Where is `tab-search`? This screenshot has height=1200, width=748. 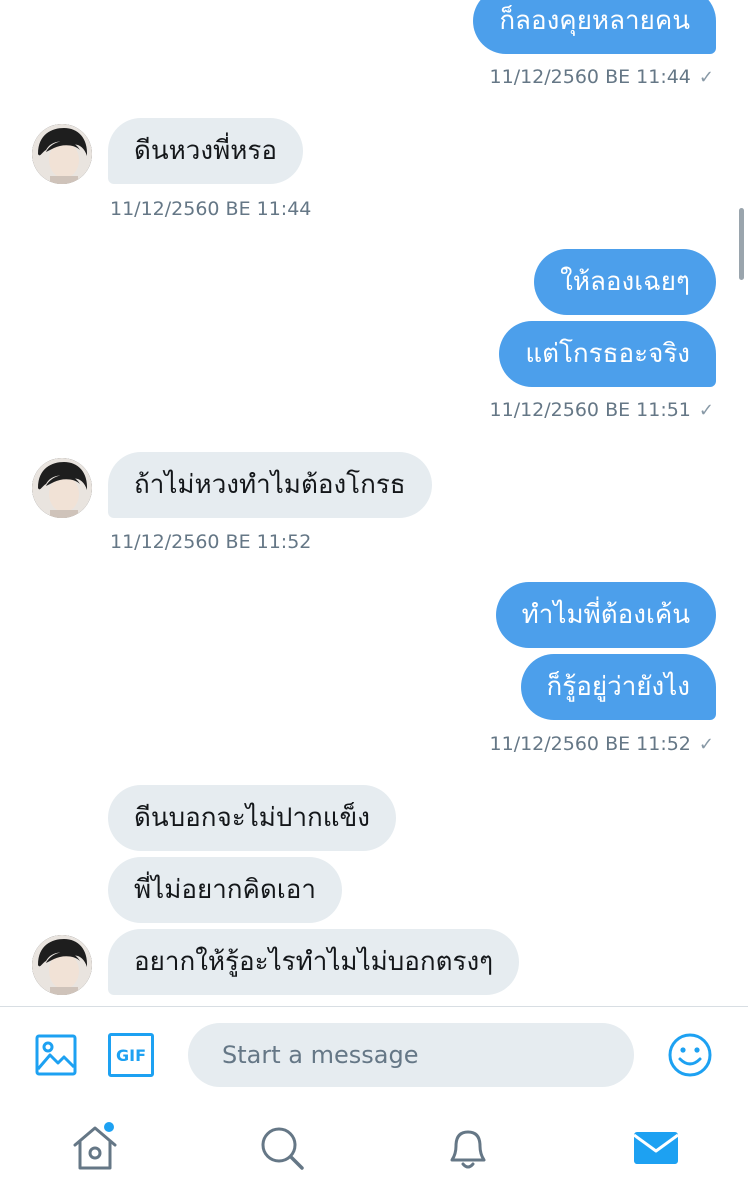
tab-search is located at coordinates (282, 1148).